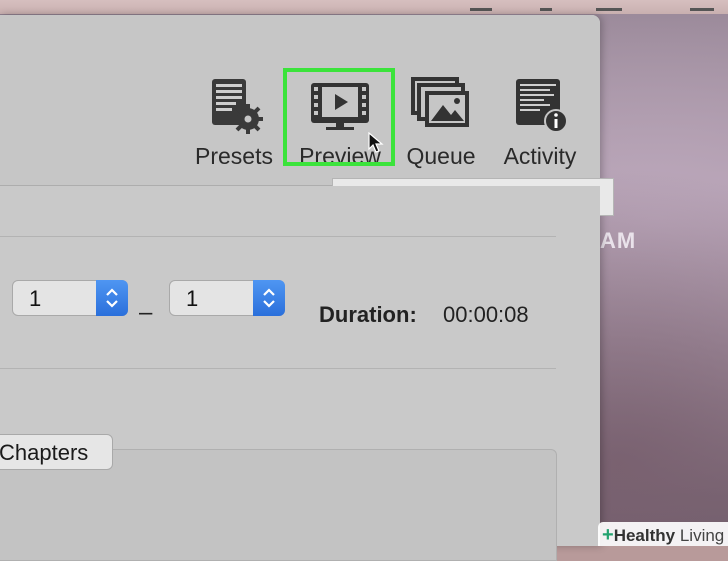  I want to click on activity-button: Activity, so click(540, 122).